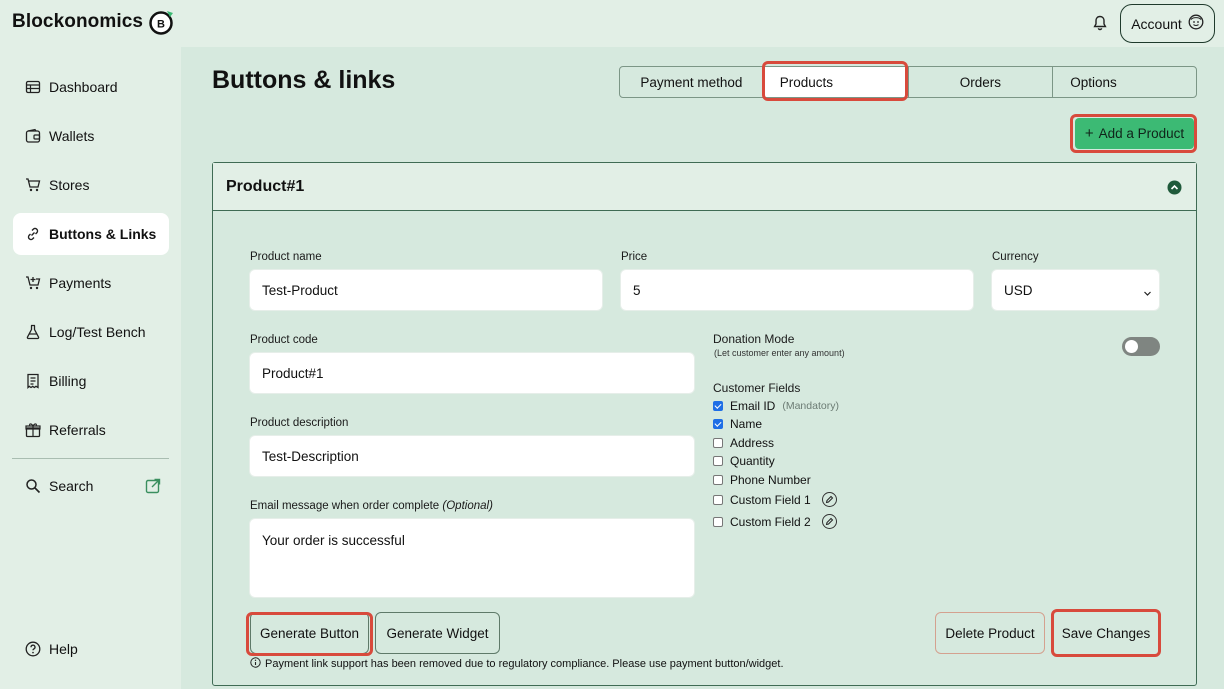  I want to click on sidebar-item-dashboard: Dashboard, so click(91, 87).